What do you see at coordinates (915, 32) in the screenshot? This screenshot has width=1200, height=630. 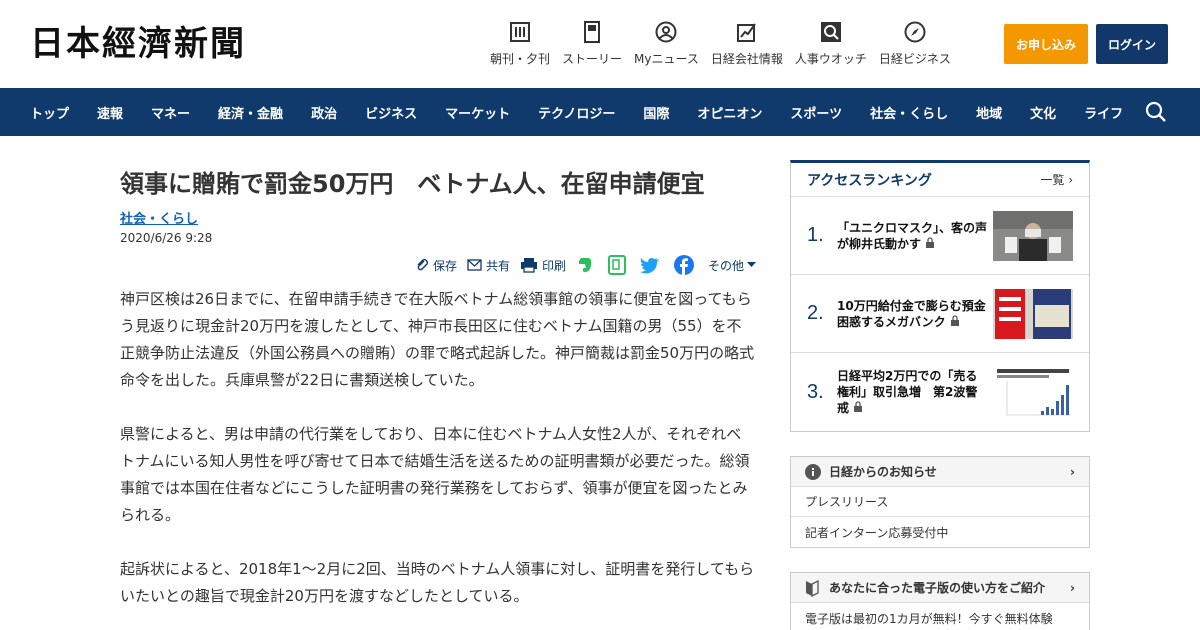 I see `compass-icon` at bounding box center [915, 32].